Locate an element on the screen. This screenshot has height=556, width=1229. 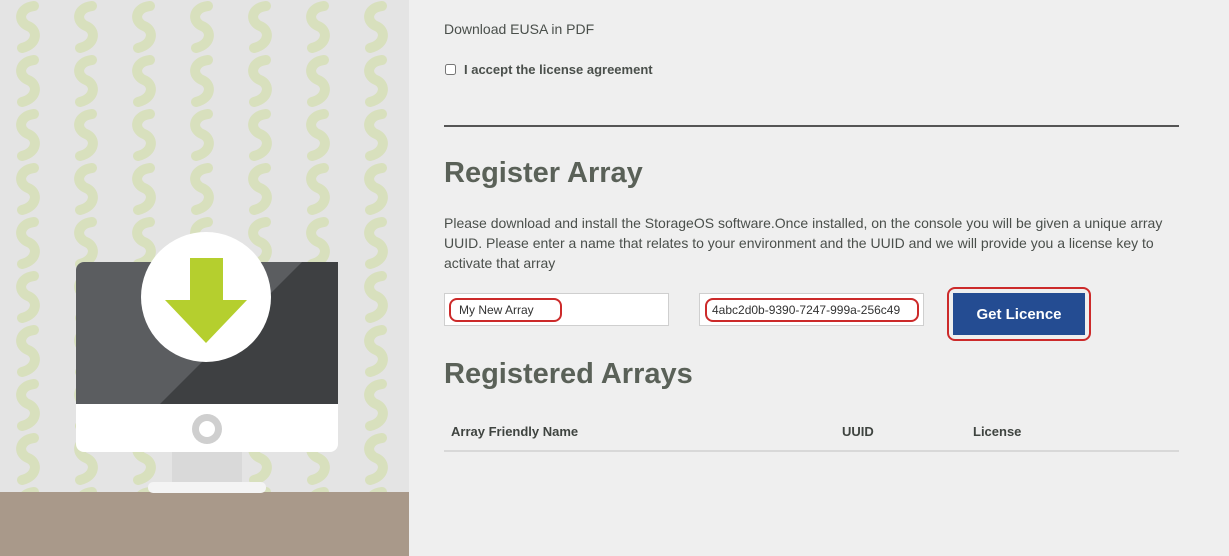
column-uuid: UUID is located at coordinates (858, 431).